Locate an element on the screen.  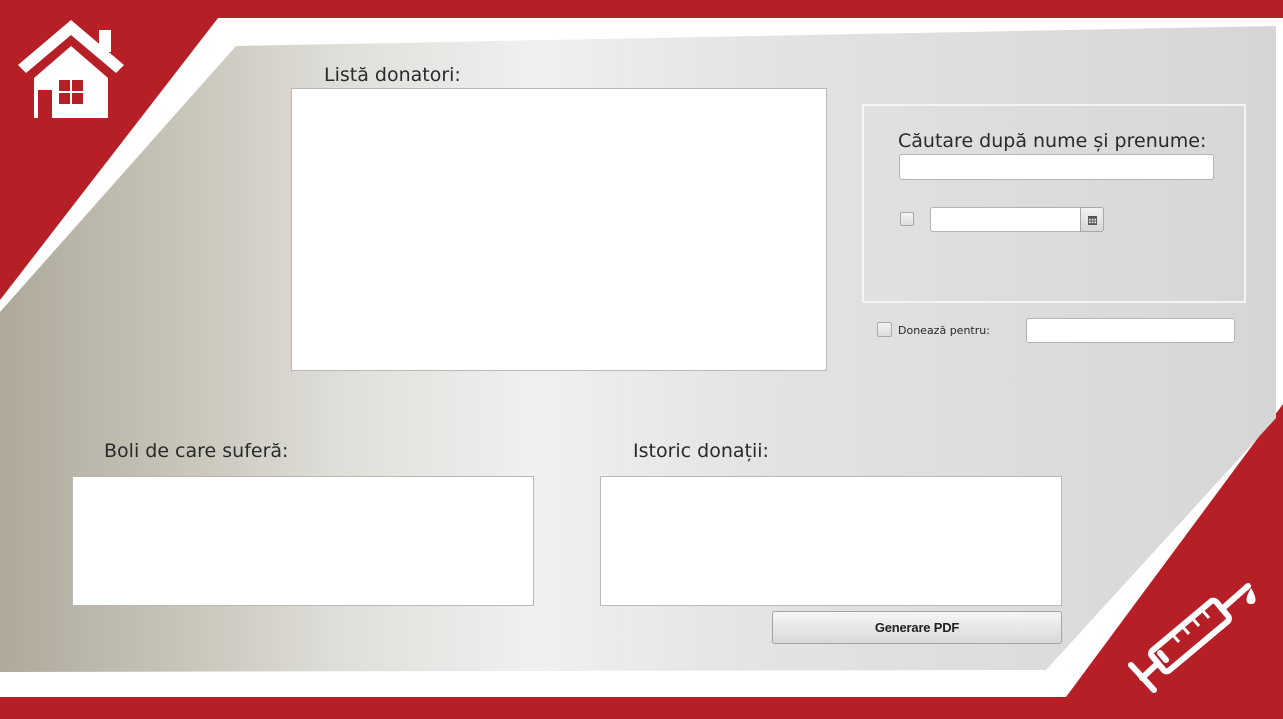
donor-list-label: Listă donatori: is located at coordinates (392, 75).